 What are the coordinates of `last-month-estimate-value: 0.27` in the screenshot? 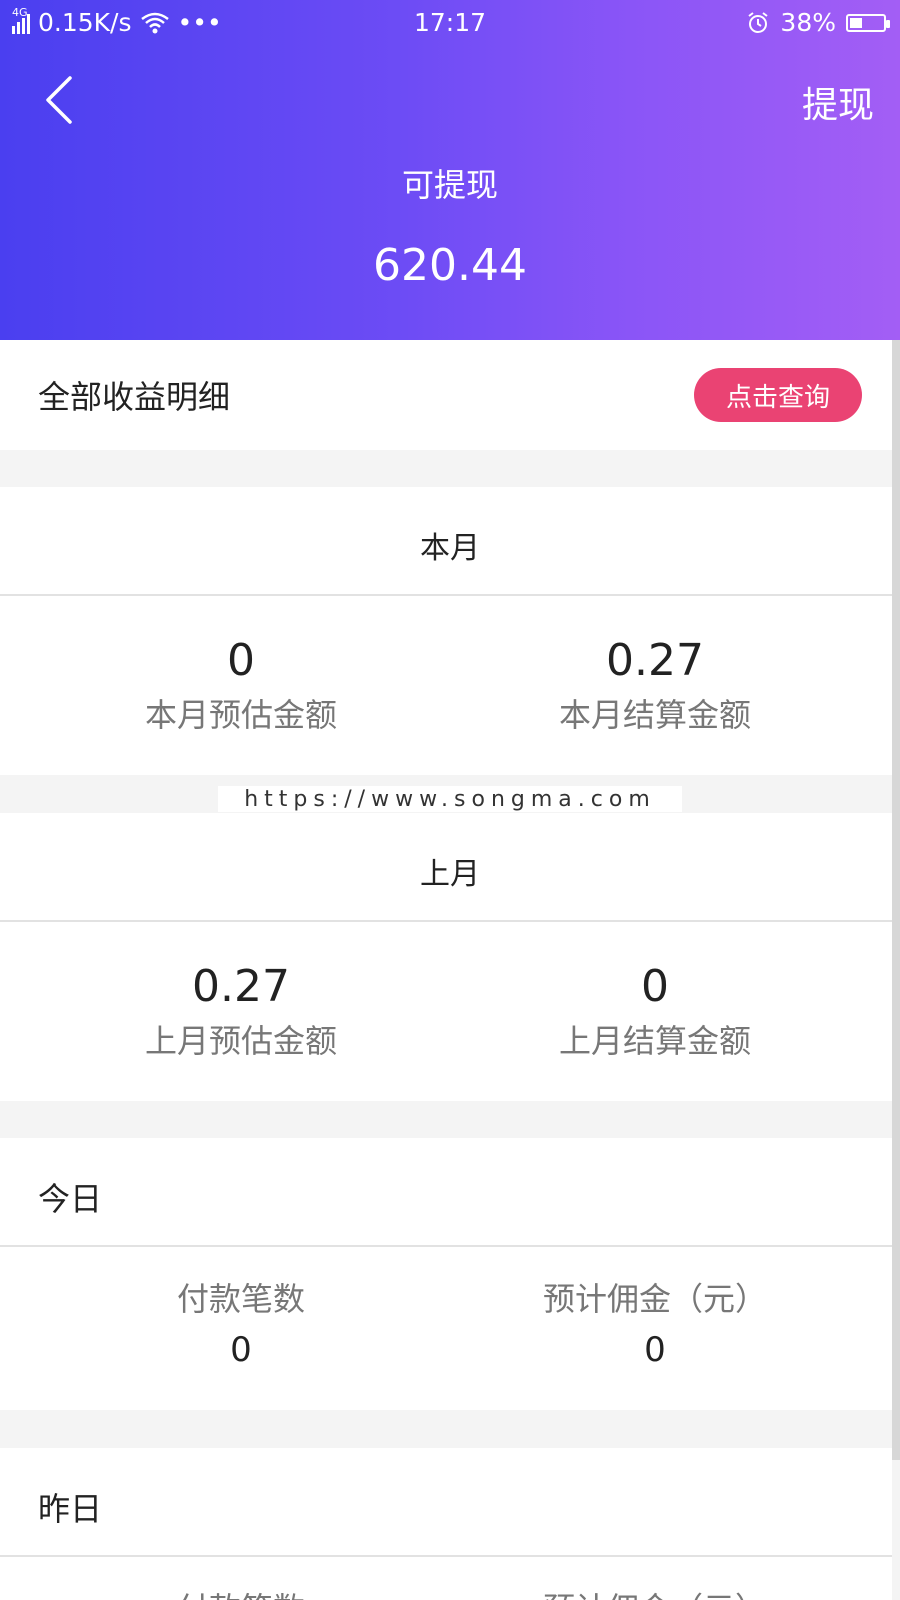 It's located at (241, 986).